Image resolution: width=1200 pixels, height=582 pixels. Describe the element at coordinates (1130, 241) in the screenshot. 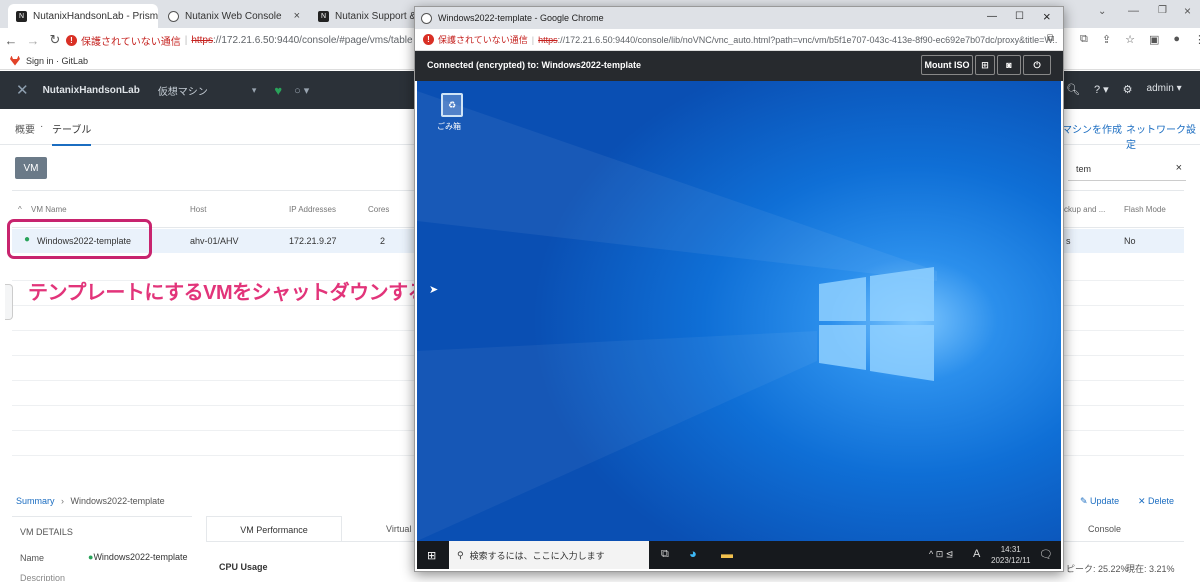

I see `flash-mode-cell: No` at that location.